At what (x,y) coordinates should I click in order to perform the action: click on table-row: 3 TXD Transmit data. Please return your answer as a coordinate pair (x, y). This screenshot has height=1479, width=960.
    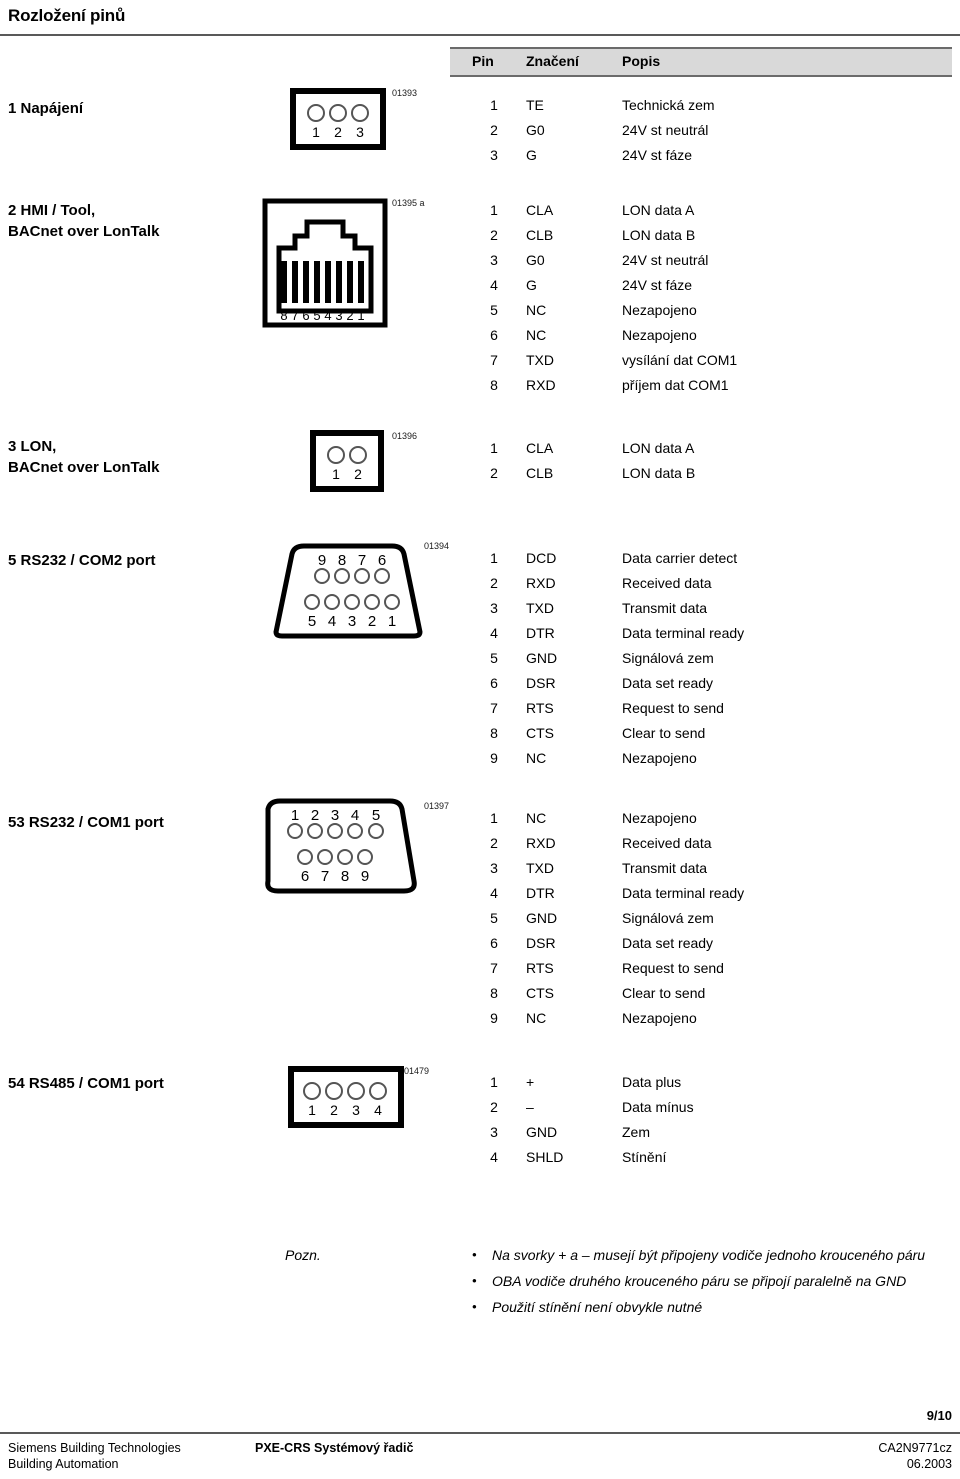
    Looking at the image, I should click on (700, 612).